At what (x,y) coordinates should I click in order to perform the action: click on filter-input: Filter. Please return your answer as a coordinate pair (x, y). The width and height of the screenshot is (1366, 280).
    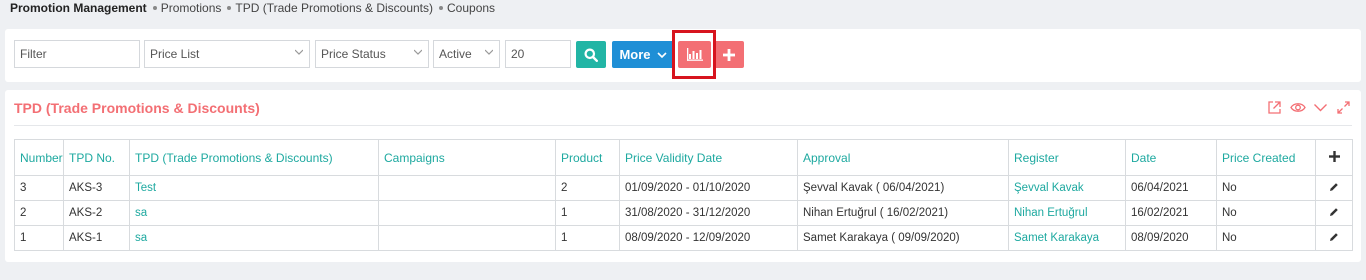
    Looking at the image, I should click on (77, 54).